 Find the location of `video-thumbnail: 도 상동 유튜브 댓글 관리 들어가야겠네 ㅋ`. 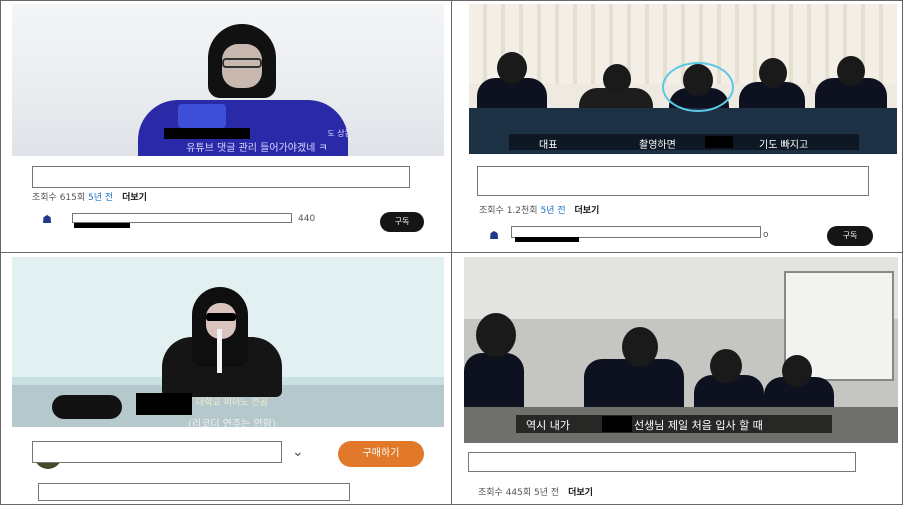

video-thumbnail: 도 상동 유튜브 댓글 관리 들어가야겠네 ㅋ is located at coordinates (228, 80).